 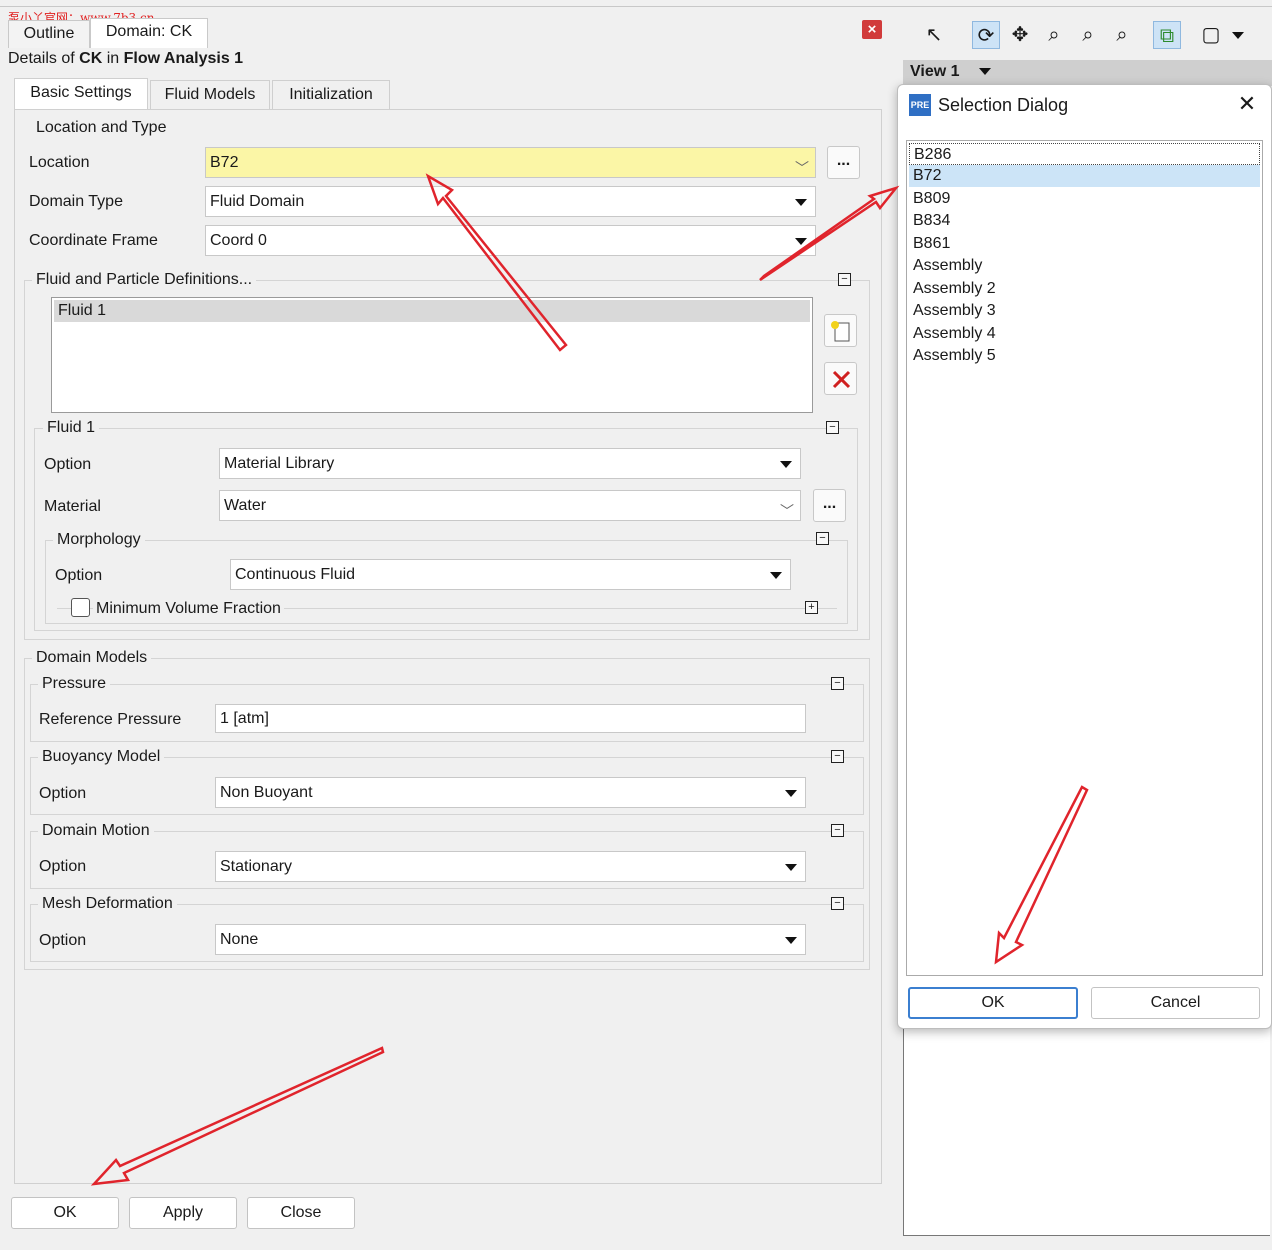 I want to click on close-panel-icon: ×, so click(x=872, y=29).